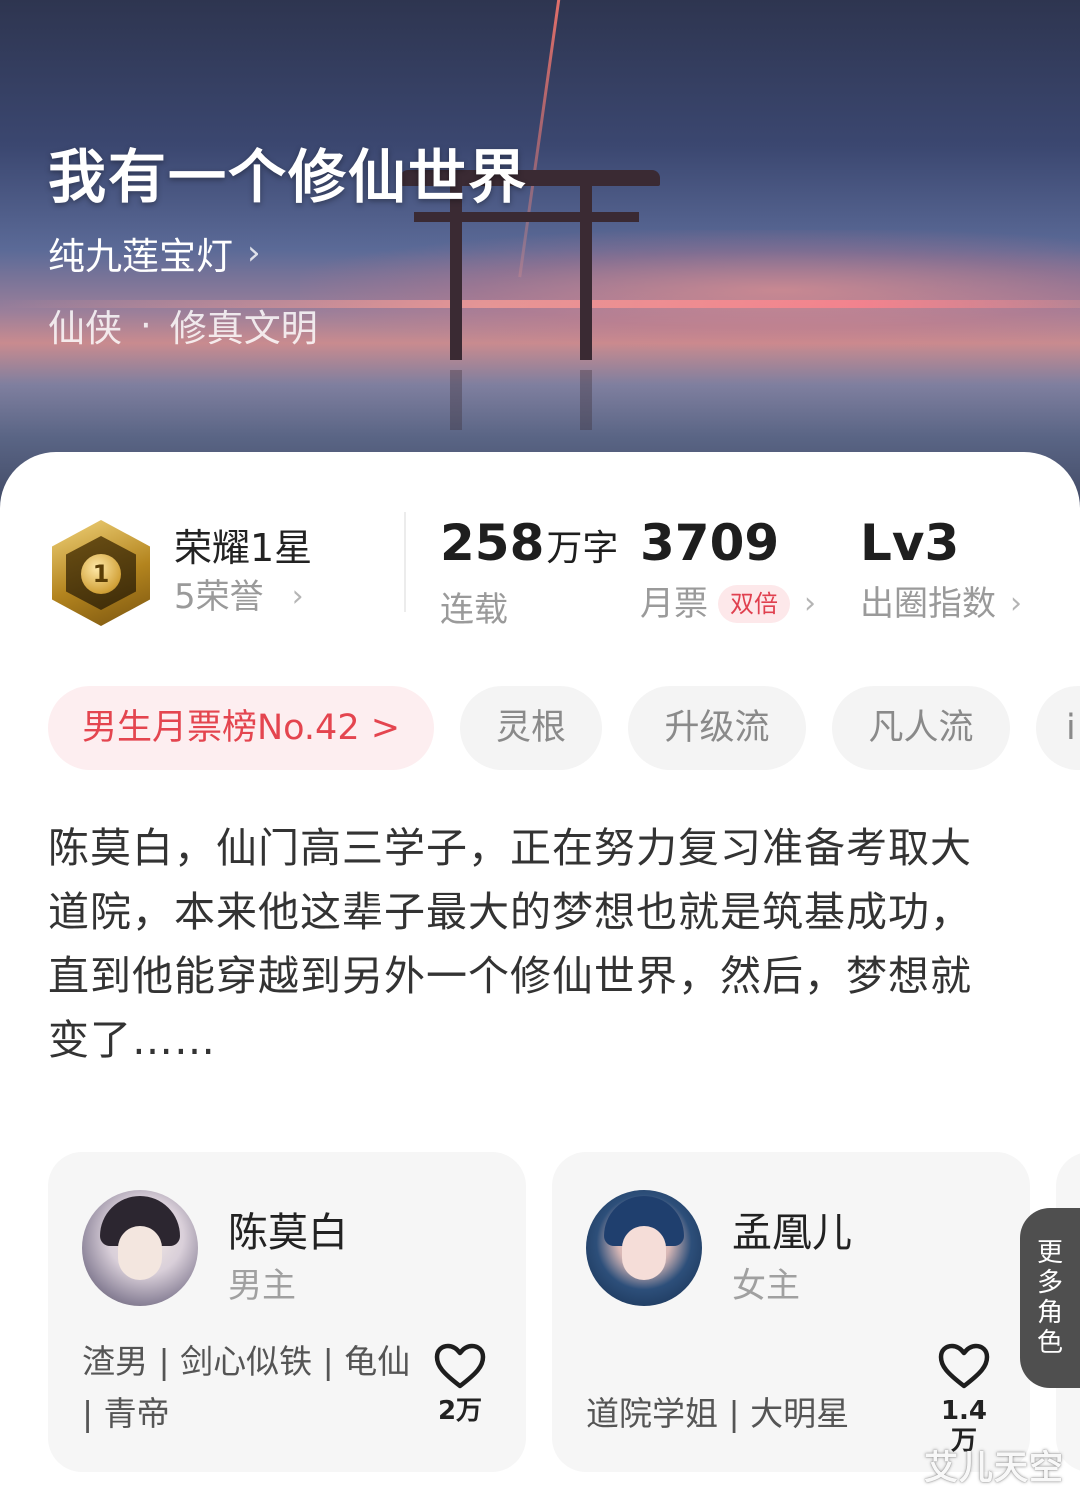  What do you see at coordinates (1049, 1253) in the screenshot?
I see `more-roles-char: 更` at bounding box center [1049, 1253].